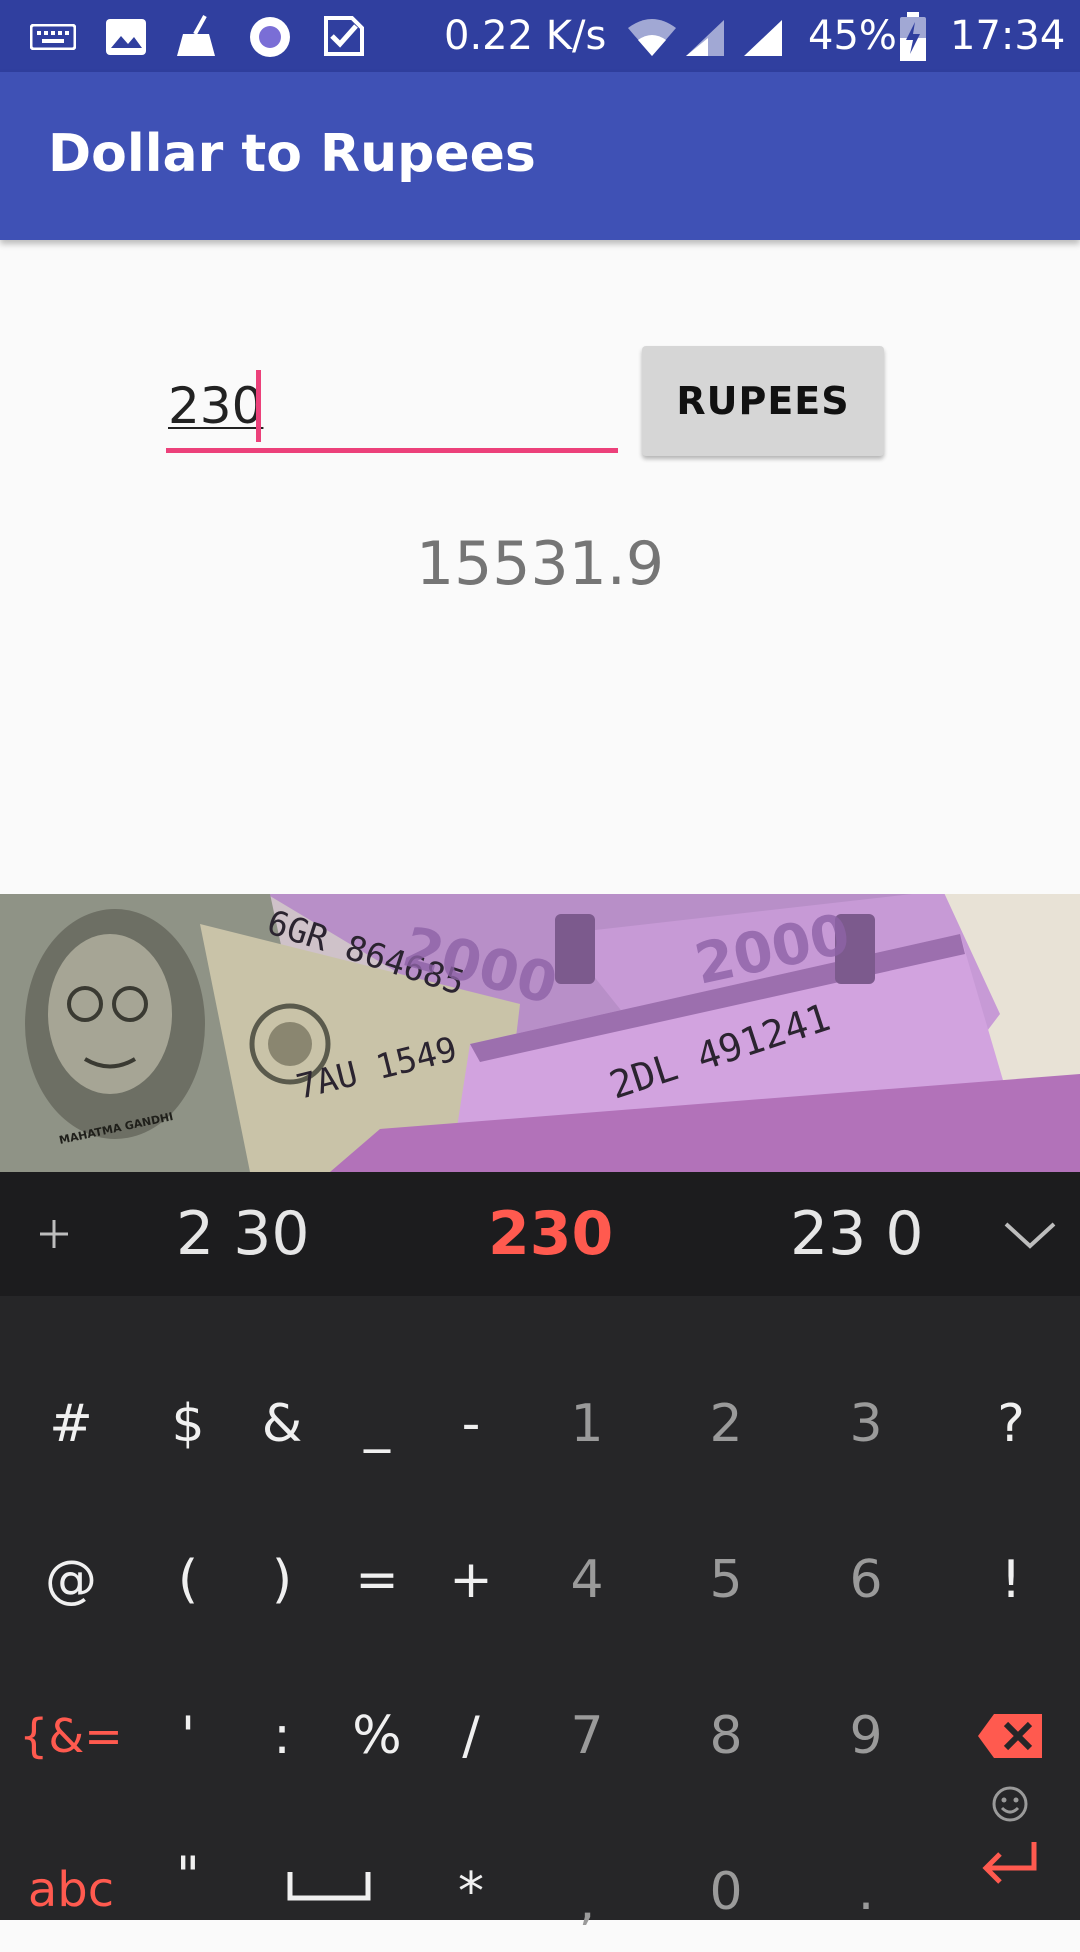 This screenshot has width=1080, height=1952. Describe the element at coordinates (866, 1580) in the screenshot. I see `key: 6` at that location.